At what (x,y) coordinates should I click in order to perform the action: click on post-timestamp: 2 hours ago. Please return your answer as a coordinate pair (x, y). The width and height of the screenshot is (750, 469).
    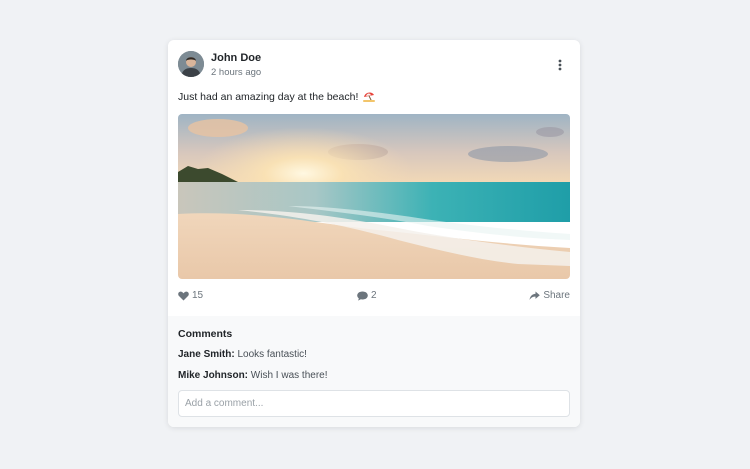
    Looking at the image, I should click on (236, 72).